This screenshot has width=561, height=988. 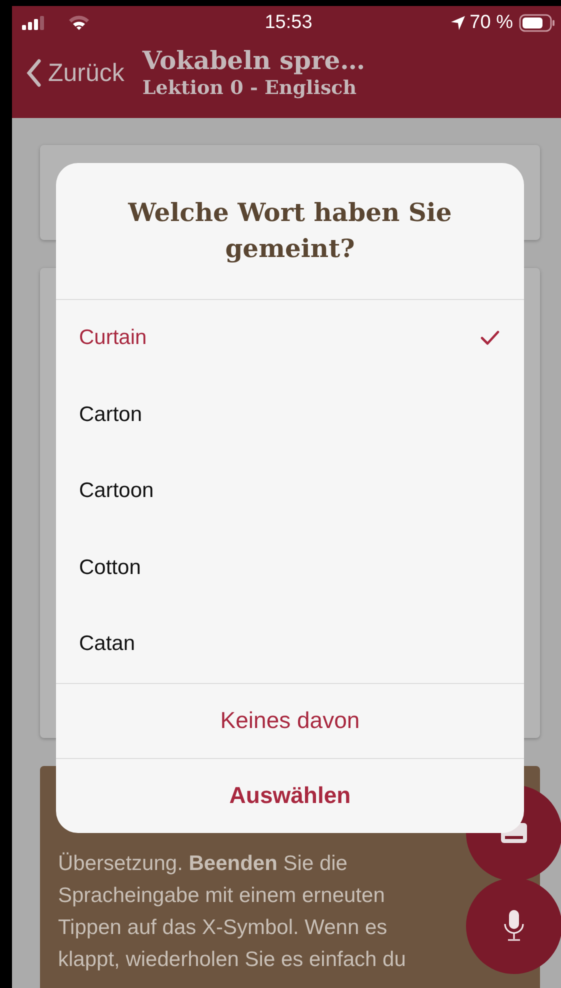 I want to click on select-button: Auswählen, so click(x=290, y=795).